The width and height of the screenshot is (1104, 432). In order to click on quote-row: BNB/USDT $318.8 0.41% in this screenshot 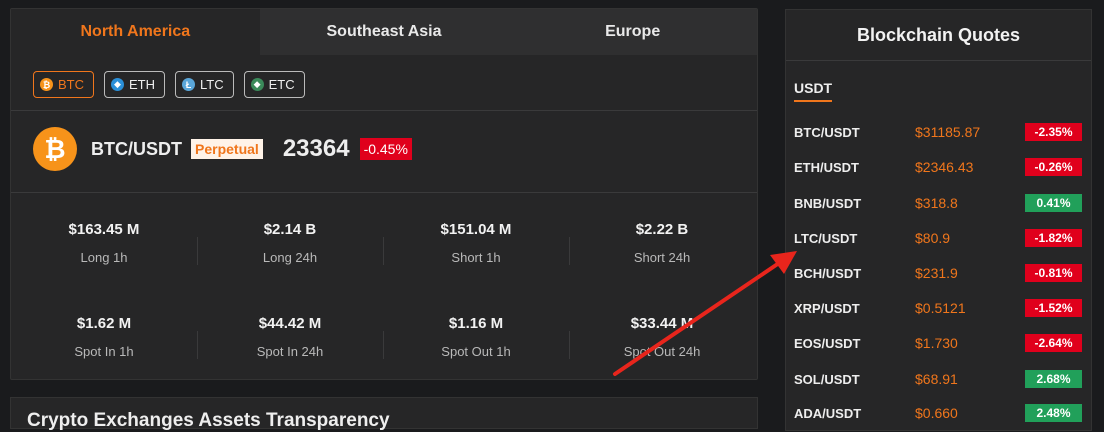, I will do `click(939, 203)`.